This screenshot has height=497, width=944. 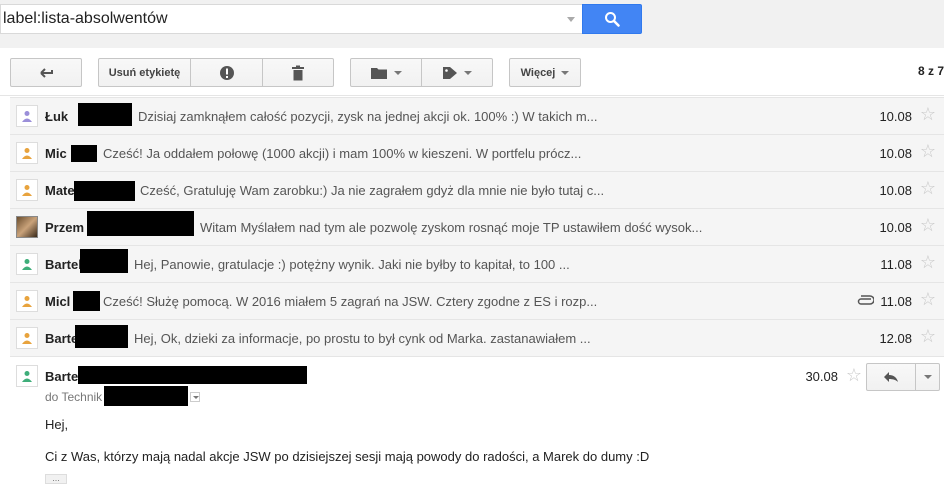 What do you see at coordinates (62, 376) in the screenshot?
I see `message-sender: Barte` at bounding box center [62, 376].